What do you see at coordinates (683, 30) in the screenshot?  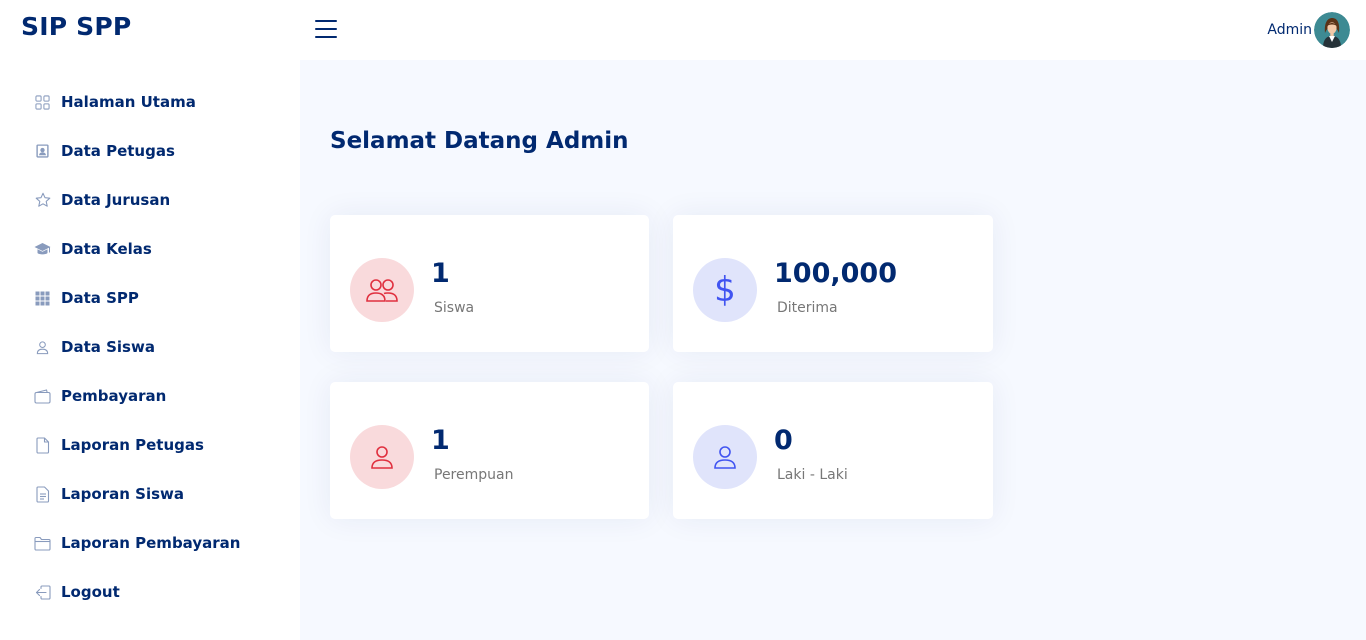 I see `top-header: SIP SPP Admin` at bounding box center [683, 30].